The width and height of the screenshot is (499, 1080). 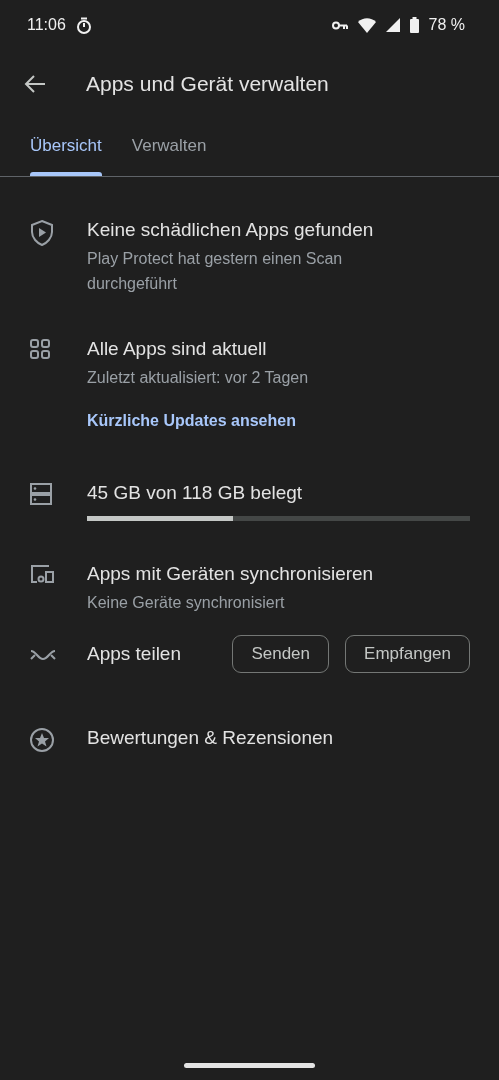 I want to click on item-subtitle: Zuletzt aktualisiert: vor 2 Tagen, so click(x=198, y=378).